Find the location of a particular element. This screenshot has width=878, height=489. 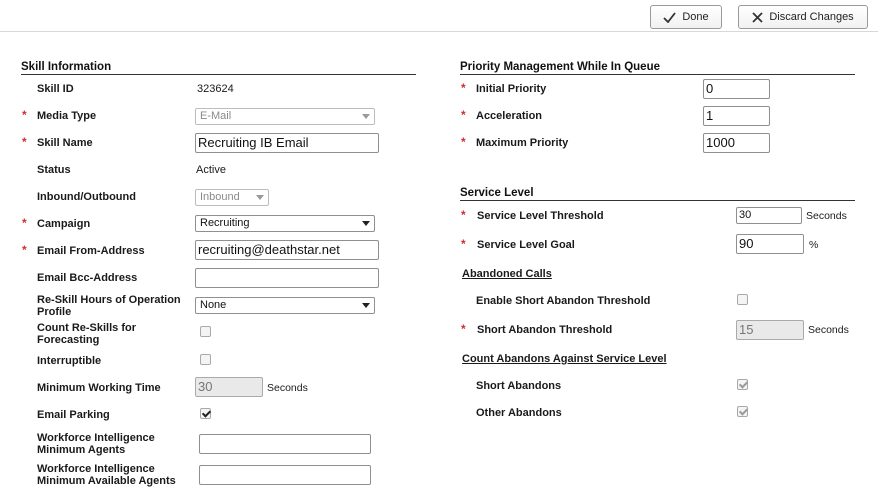

campaign-label: Campaign is located at coordinates (64, 224).